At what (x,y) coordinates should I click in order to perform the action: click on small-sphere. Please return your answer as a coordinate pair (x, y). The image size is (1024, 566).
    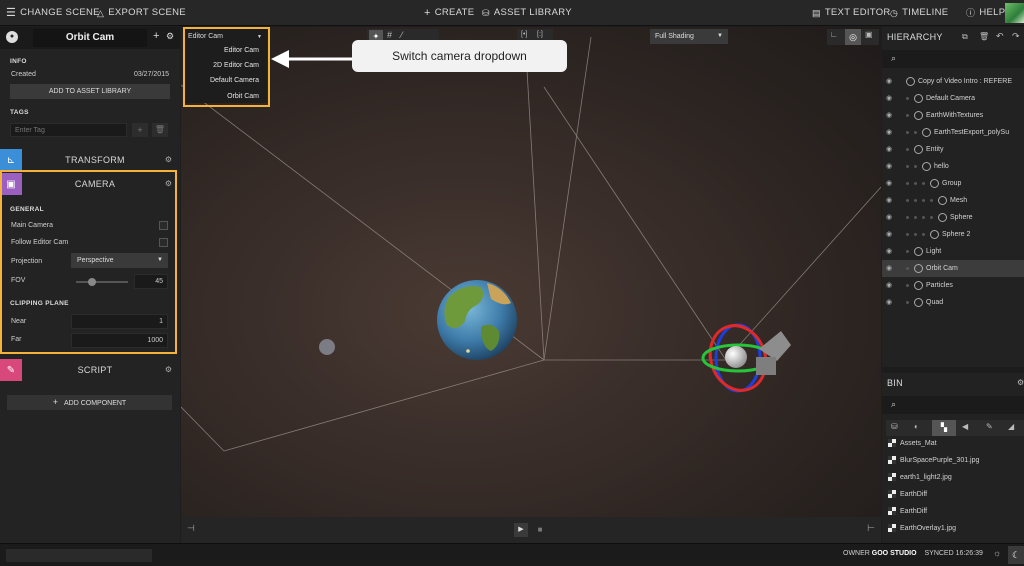
    Looking at the image, I should click on (327, 347).